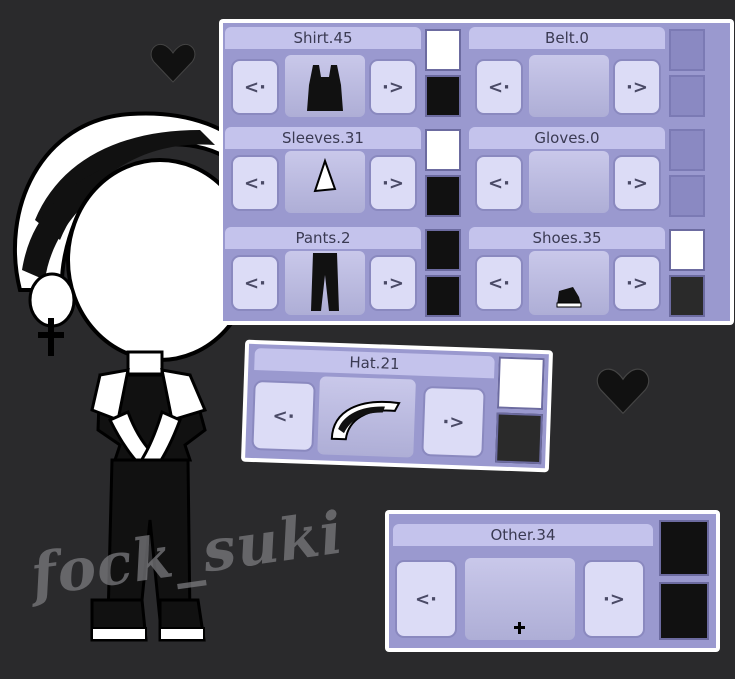 The width and height of the screenshot is (735, 679). What do you see at coordinates (523, 535) in the screenshot?
I see `slot-label: Other.34` at bounding box center [523, 535].